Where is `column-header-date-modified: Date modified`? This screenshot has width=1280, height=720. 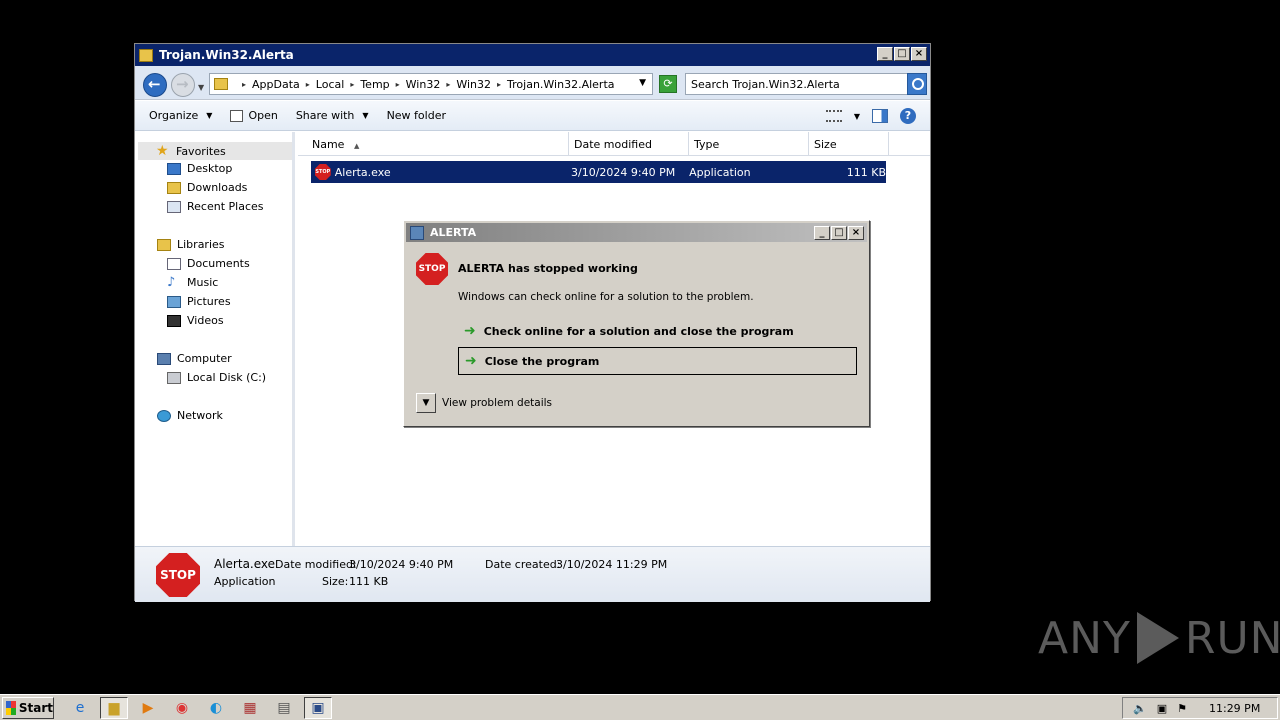
column-header-date-modified: Date modified is located at coordinates (629, 144).